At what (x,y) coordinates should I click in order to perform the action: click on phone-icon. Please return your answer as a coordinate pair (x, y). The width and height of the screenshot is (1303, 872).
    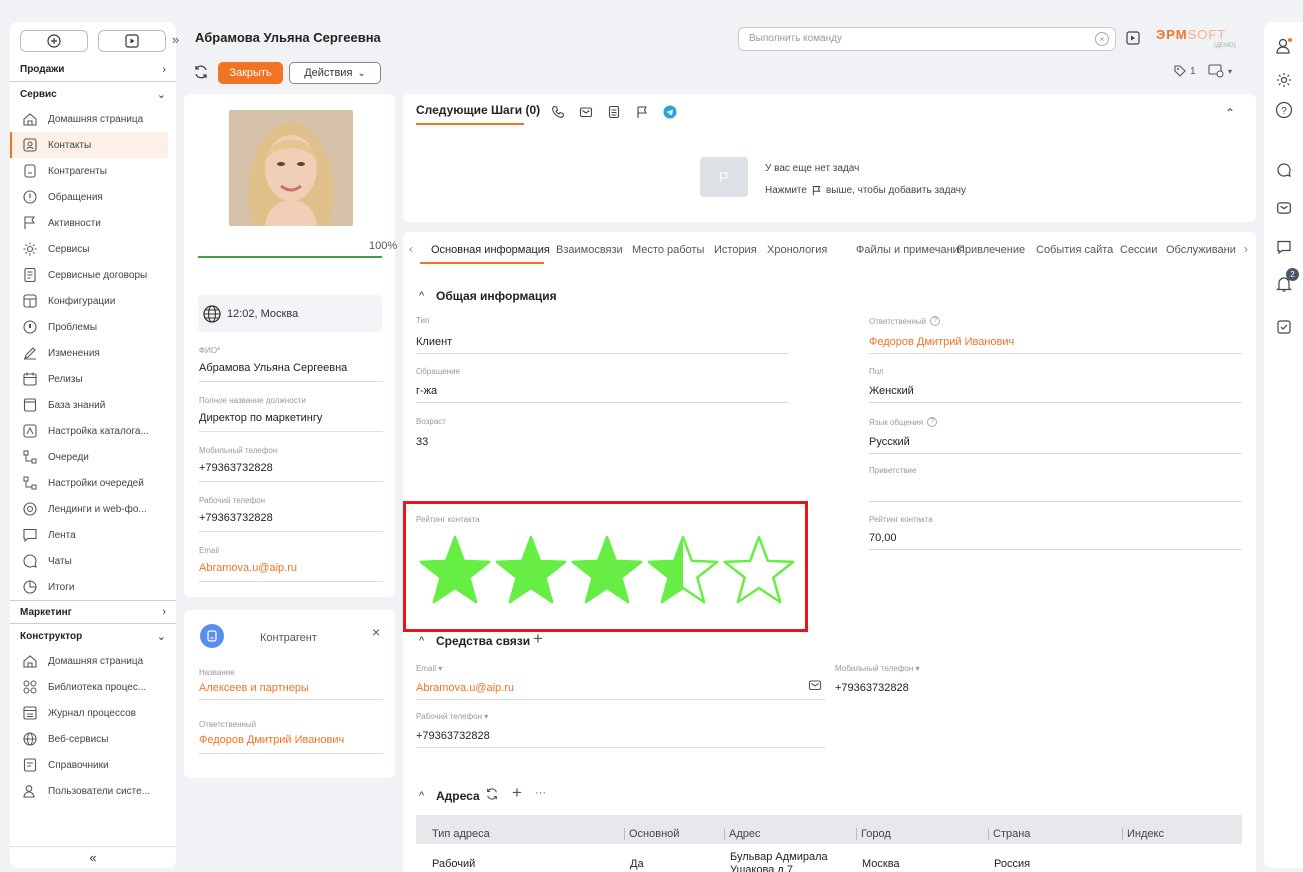
    Looking at the image, I should click on (558, 112).